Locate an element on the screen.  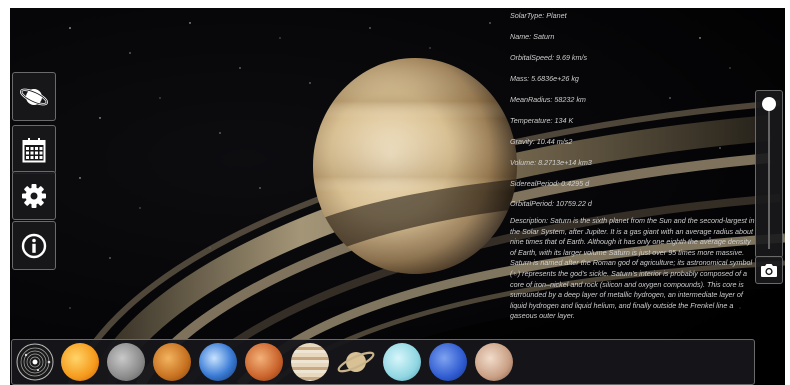
jupiter-button is located at coordinates (310, 362).